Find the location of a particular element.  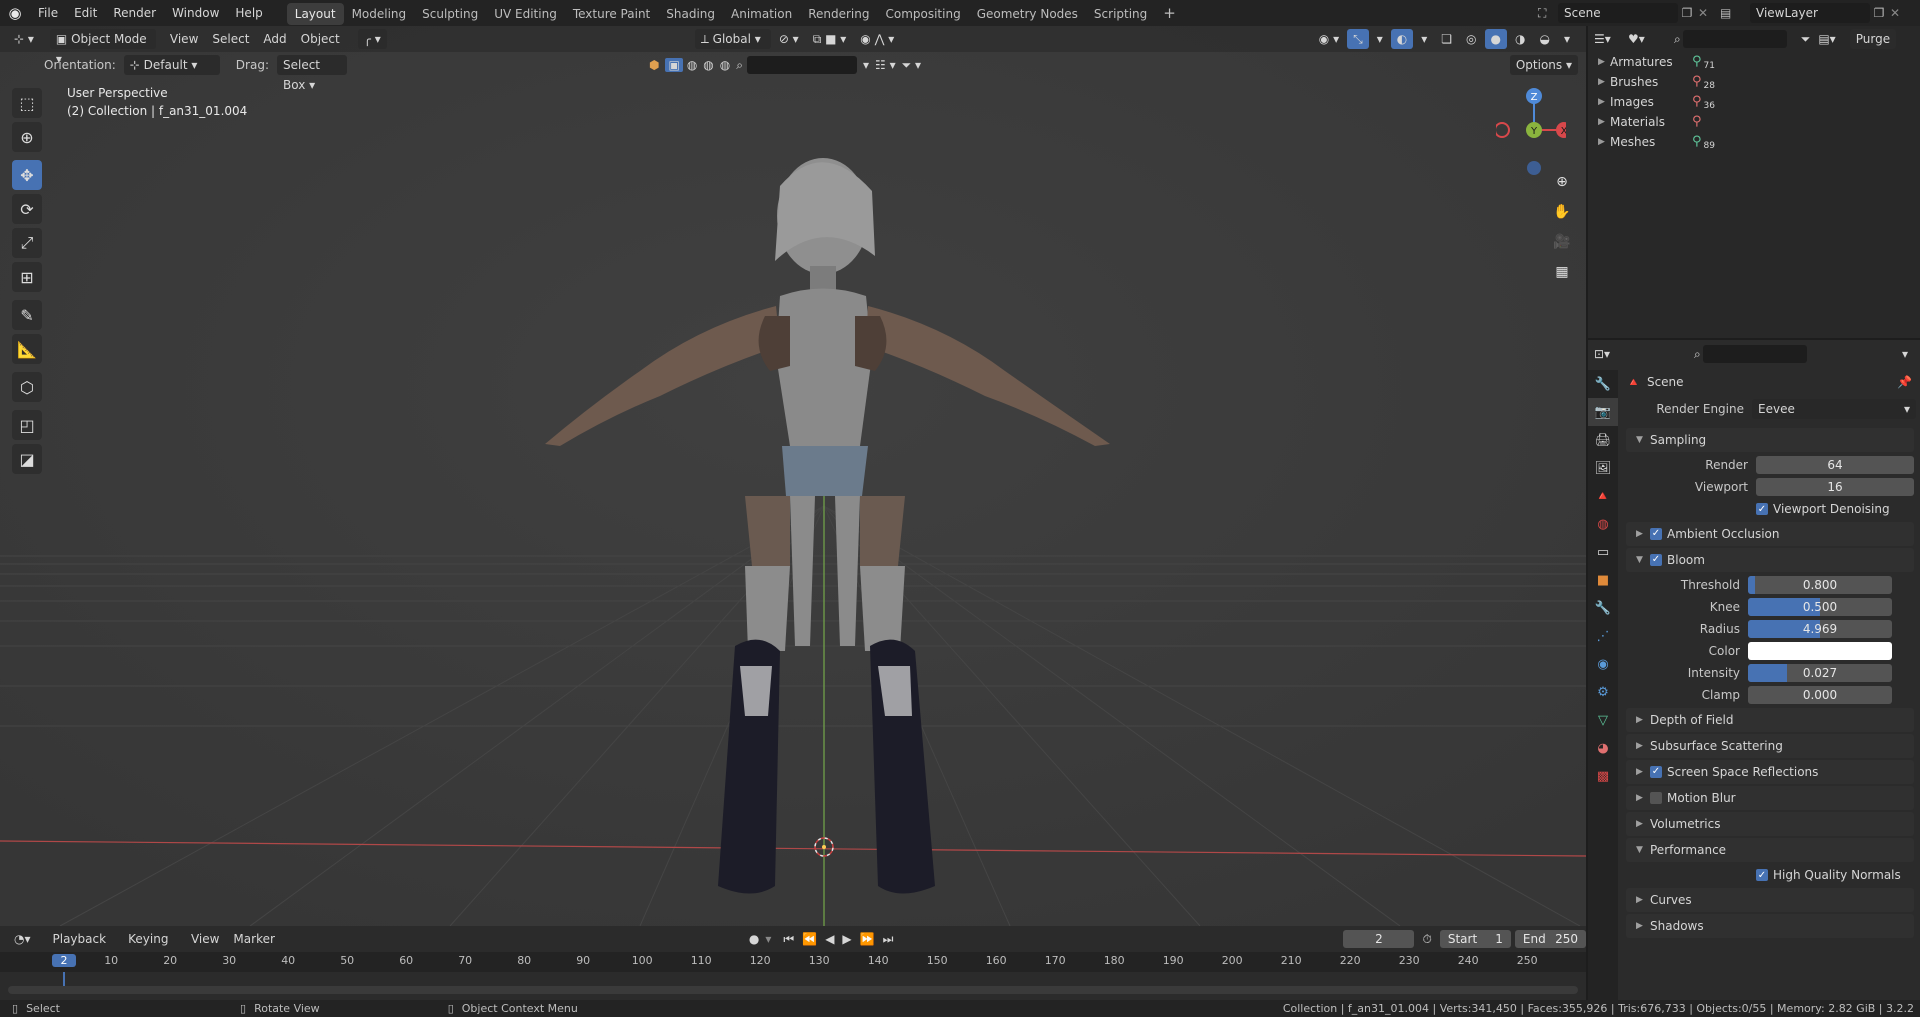

view-layer-close-icon: ✕ is located at coordinates (1895, 13).